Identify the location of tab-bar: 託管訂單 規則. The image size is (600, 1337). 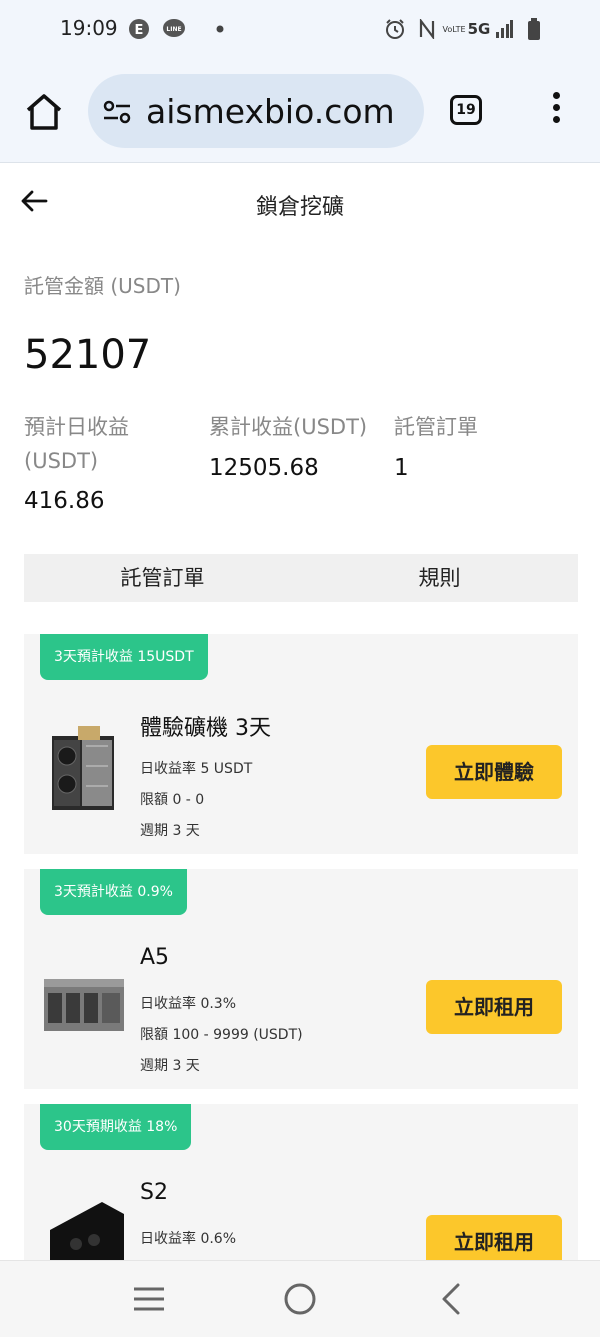
(301, 578).